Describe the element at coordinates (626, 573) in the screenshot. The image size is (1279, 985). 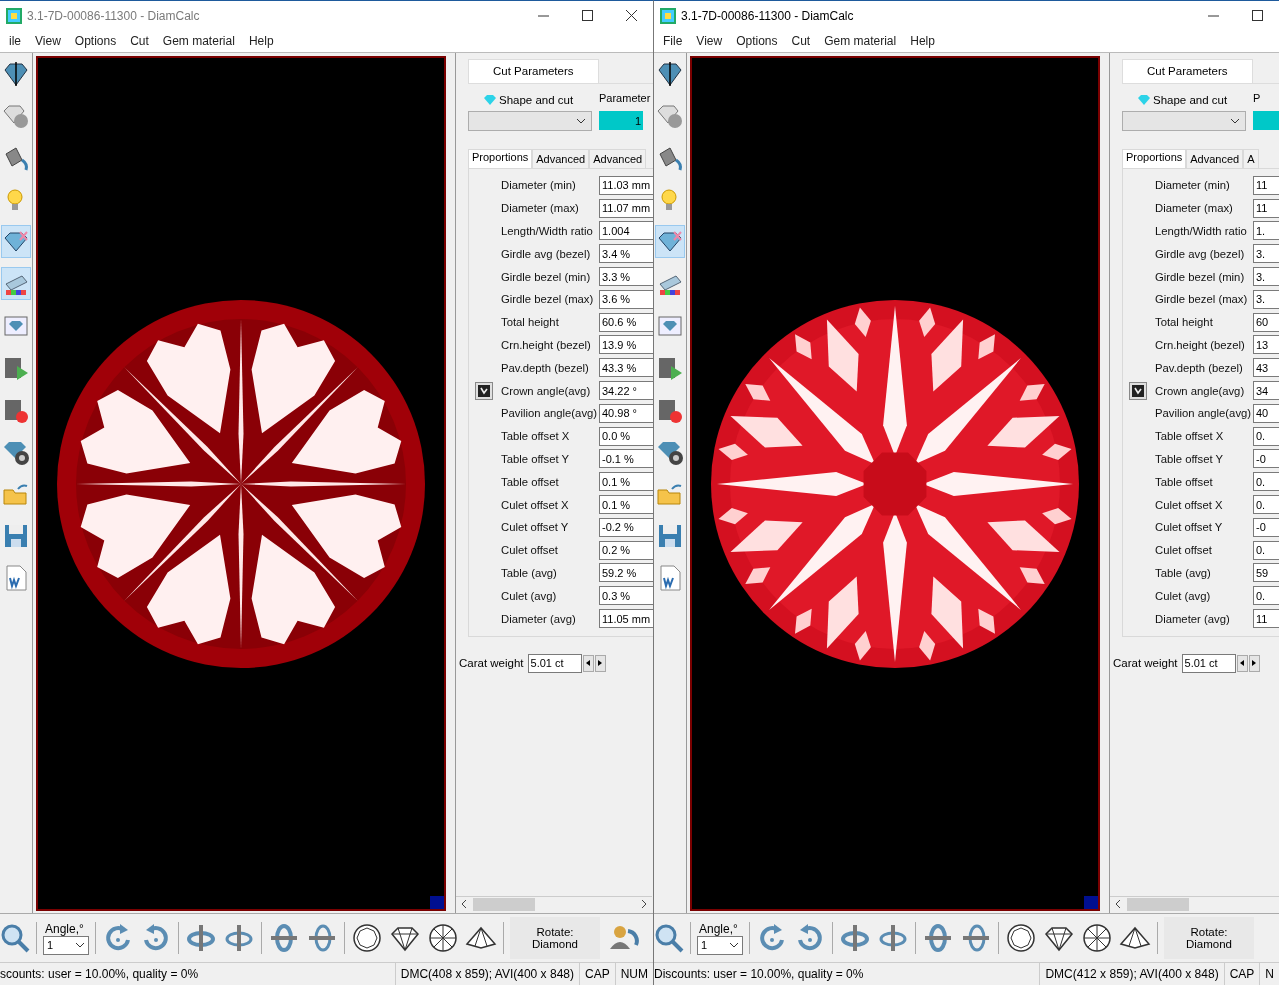
I see `parameter-field: 59.2 %` at that location.